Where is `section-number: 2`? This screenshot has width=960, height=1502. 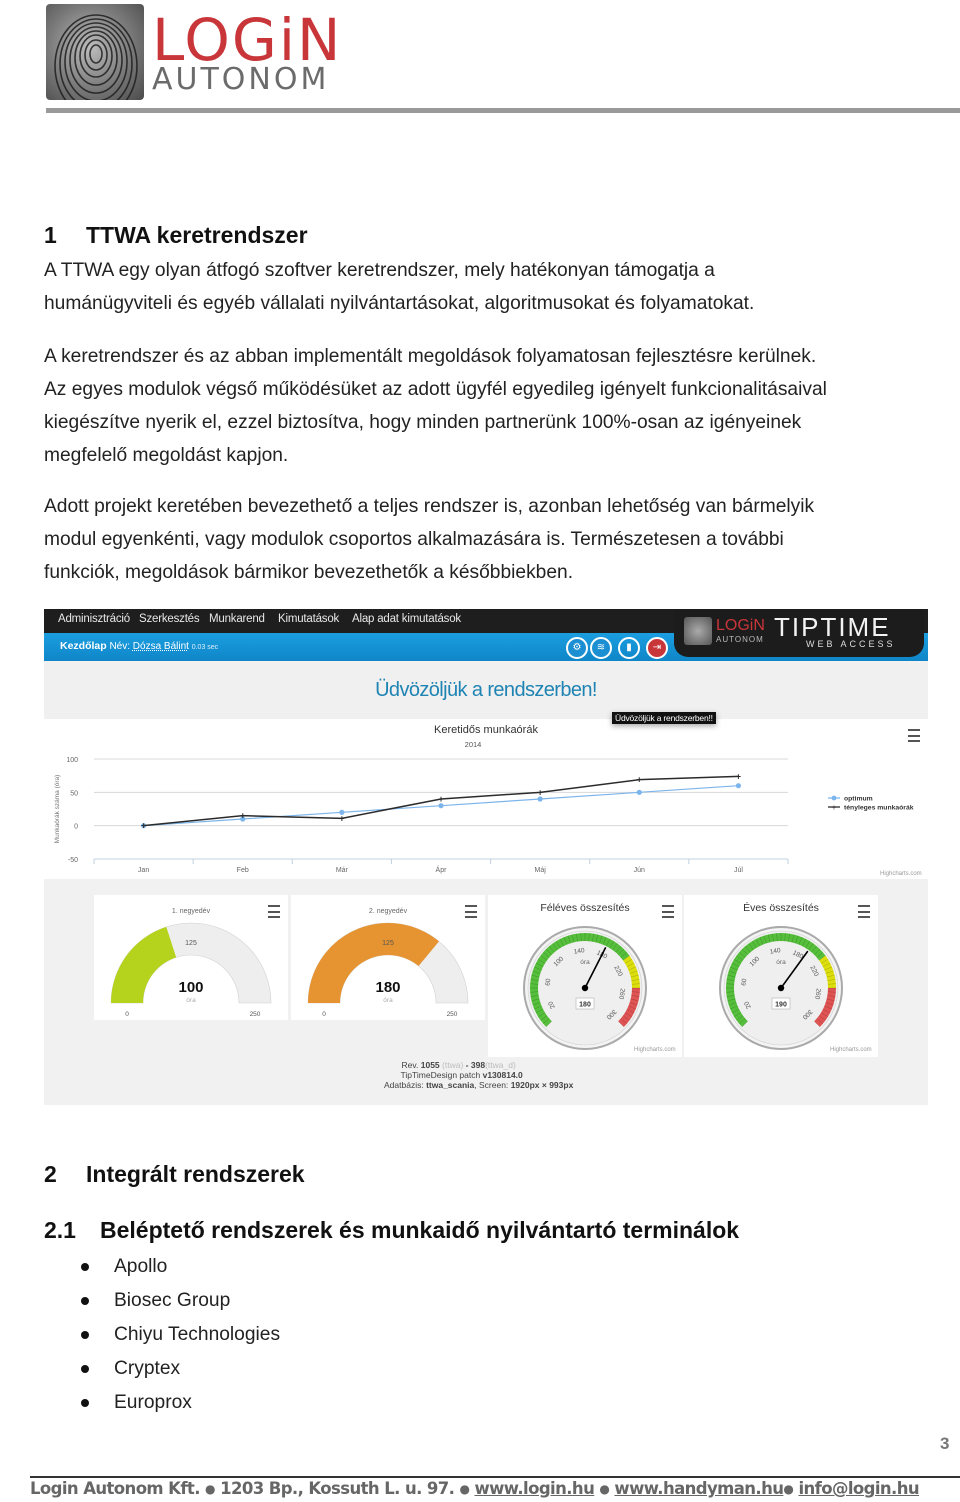 section-number: 2 is located at coordinates (50, 1174).